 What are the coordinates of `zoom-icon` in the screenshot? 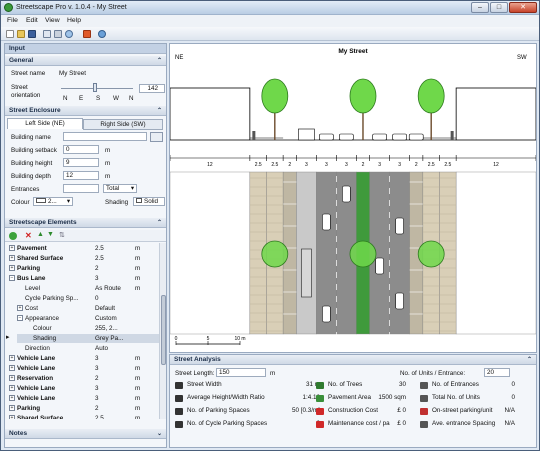 It's located at (69, 34).